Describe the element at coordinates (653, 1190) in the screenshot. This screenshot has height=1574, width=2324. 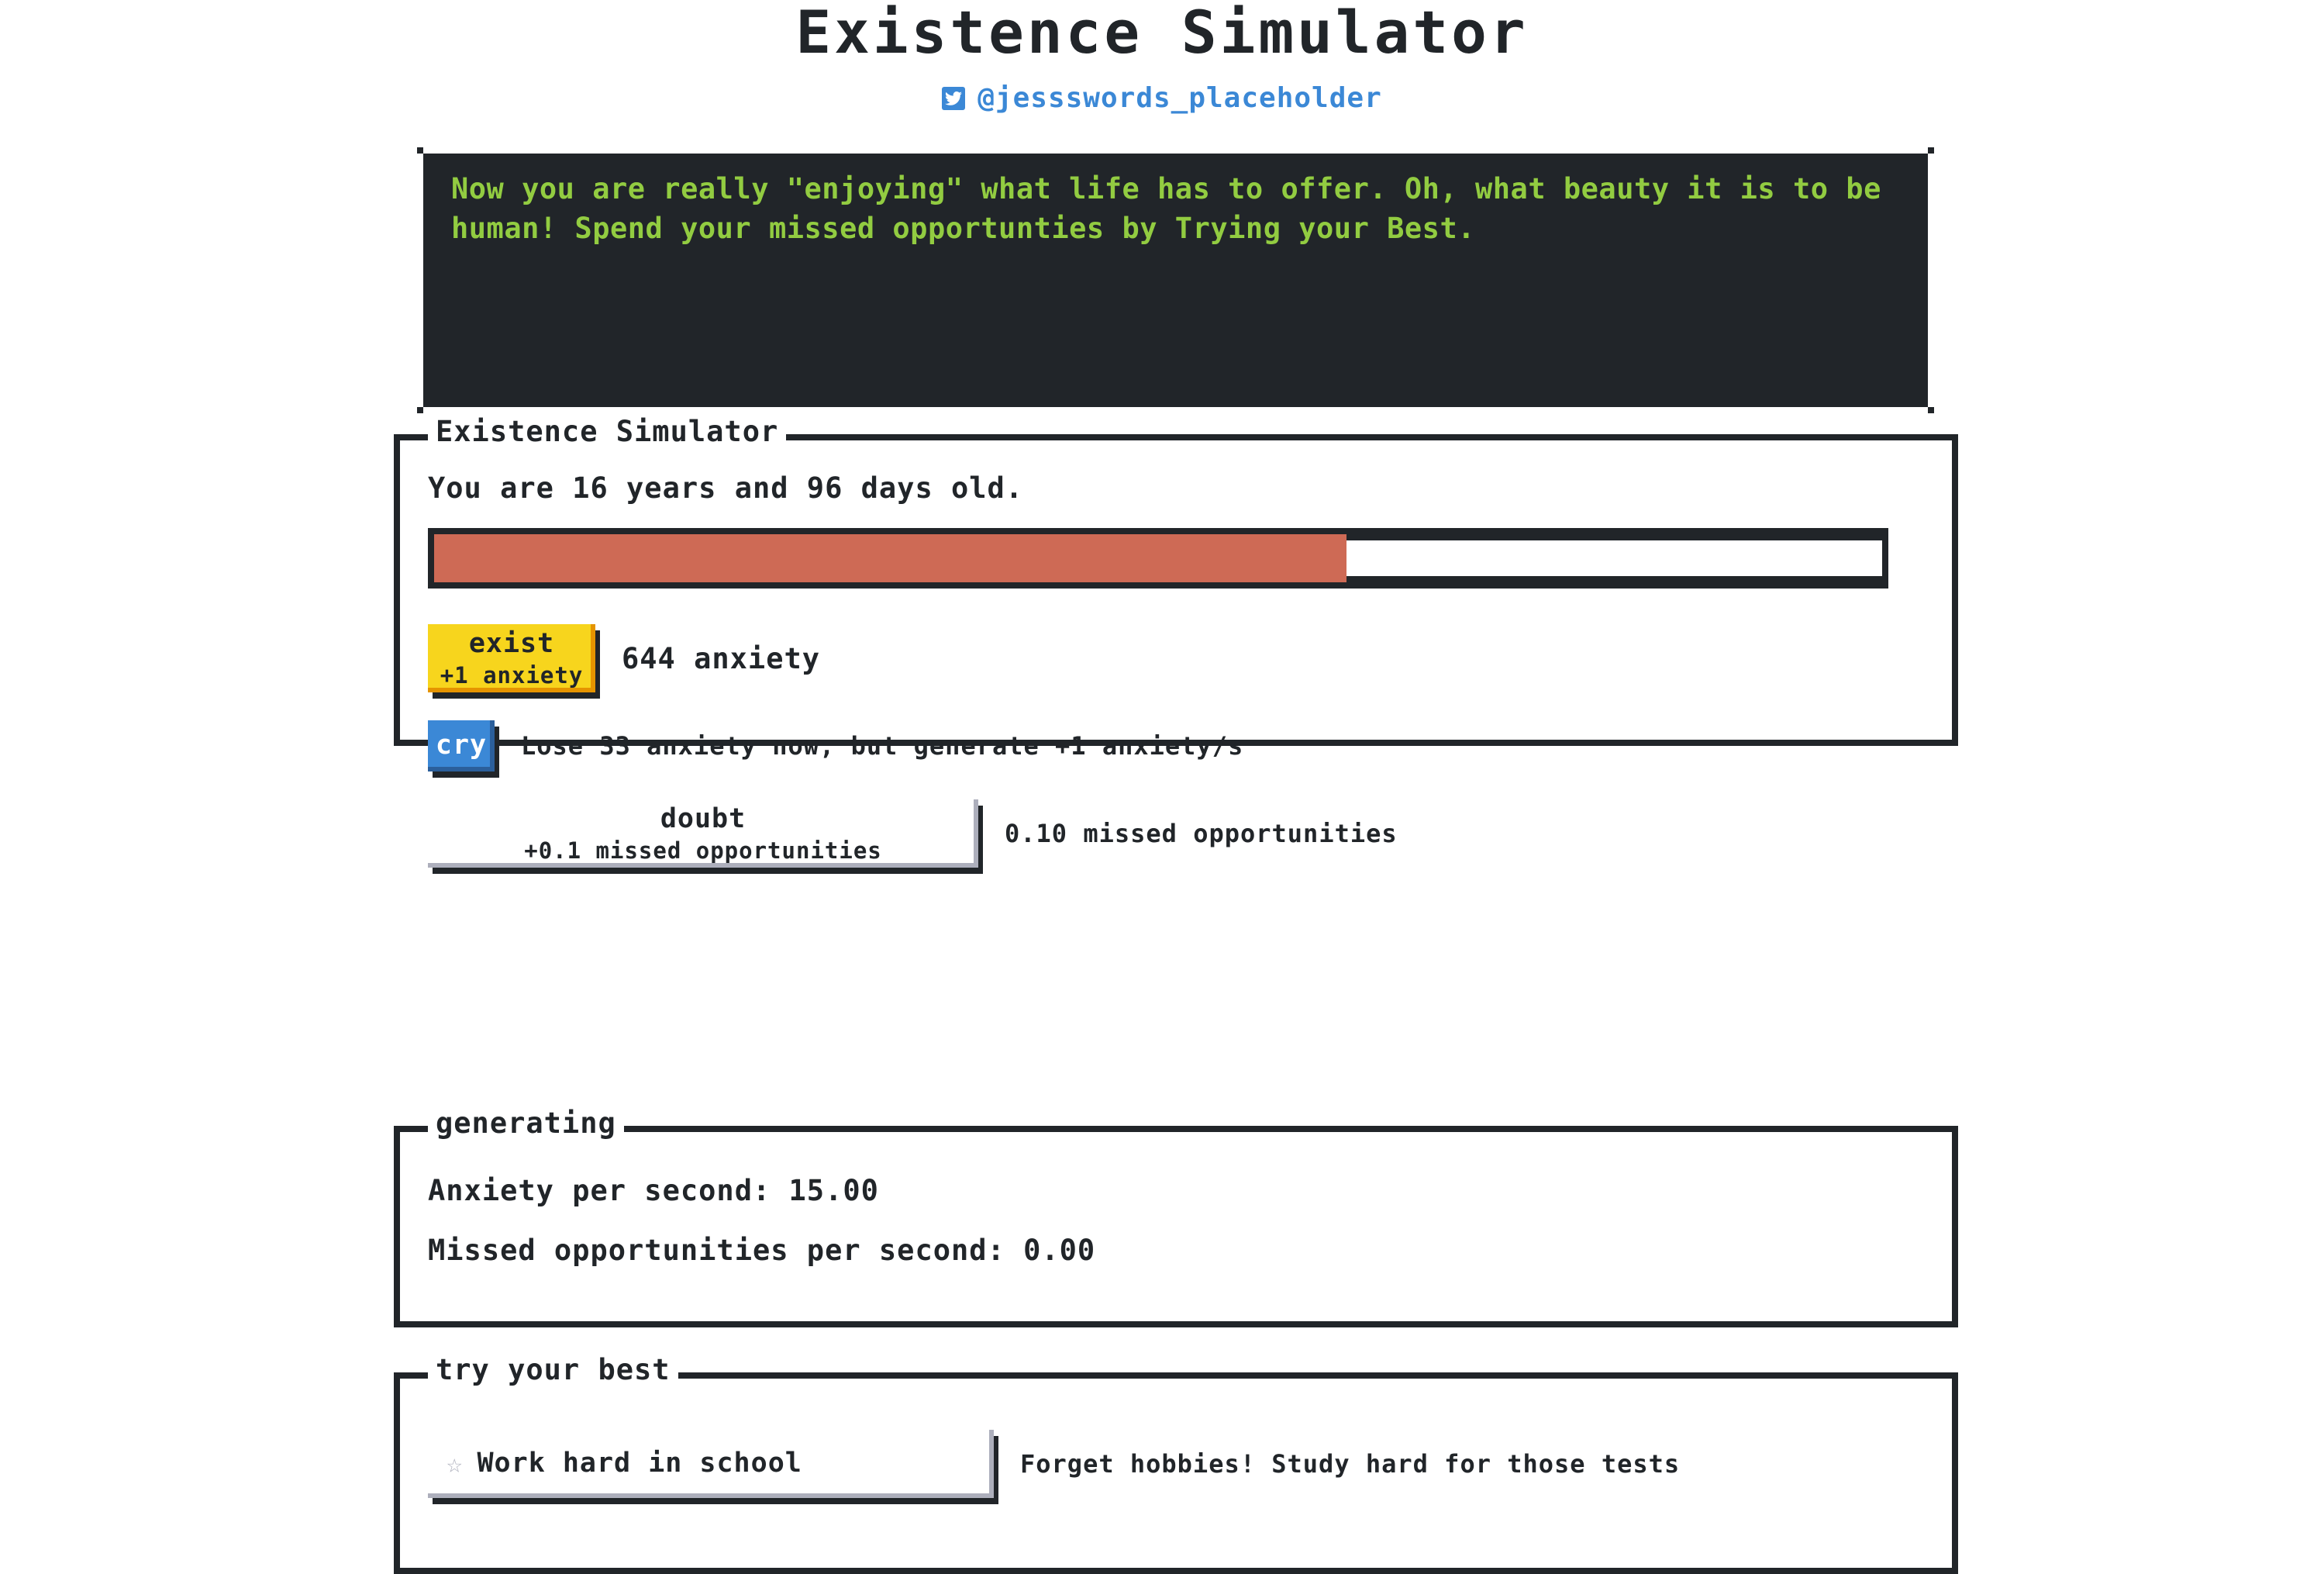
I see `anxiety-per-second-text: Anxiety per second: 15.00` at that location.